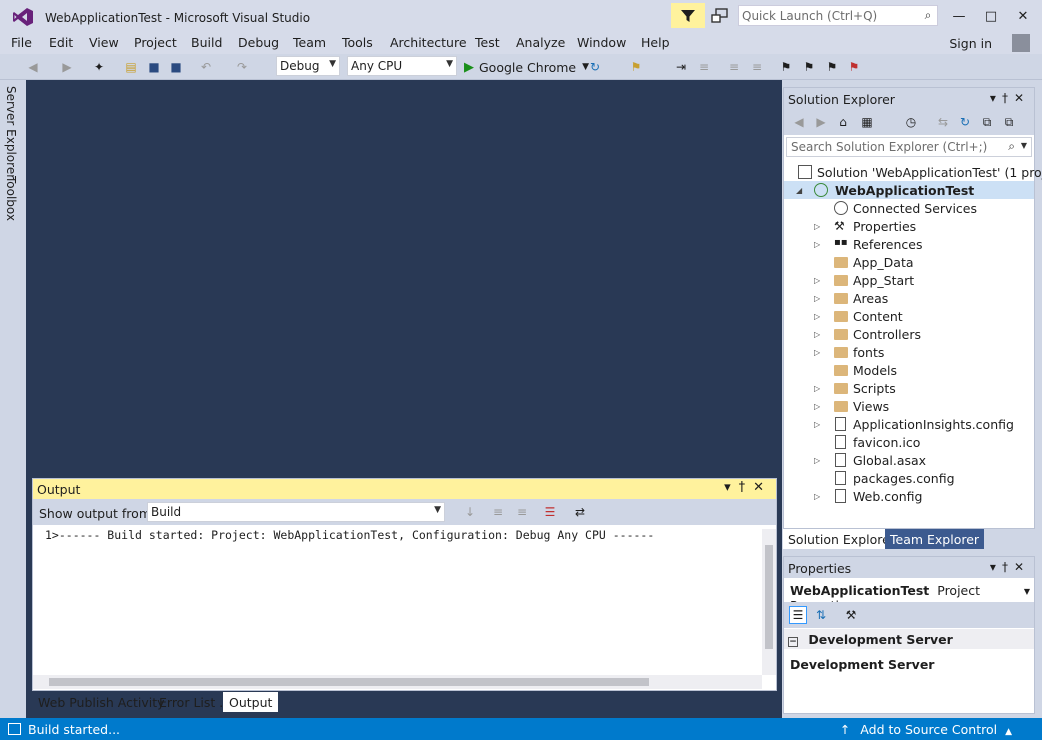 The image size is (1042, 740). What do you see at coordinates (357, 42) in the screenshot?
I see `menu-tools: Tools` at bounding box center [357, 42].